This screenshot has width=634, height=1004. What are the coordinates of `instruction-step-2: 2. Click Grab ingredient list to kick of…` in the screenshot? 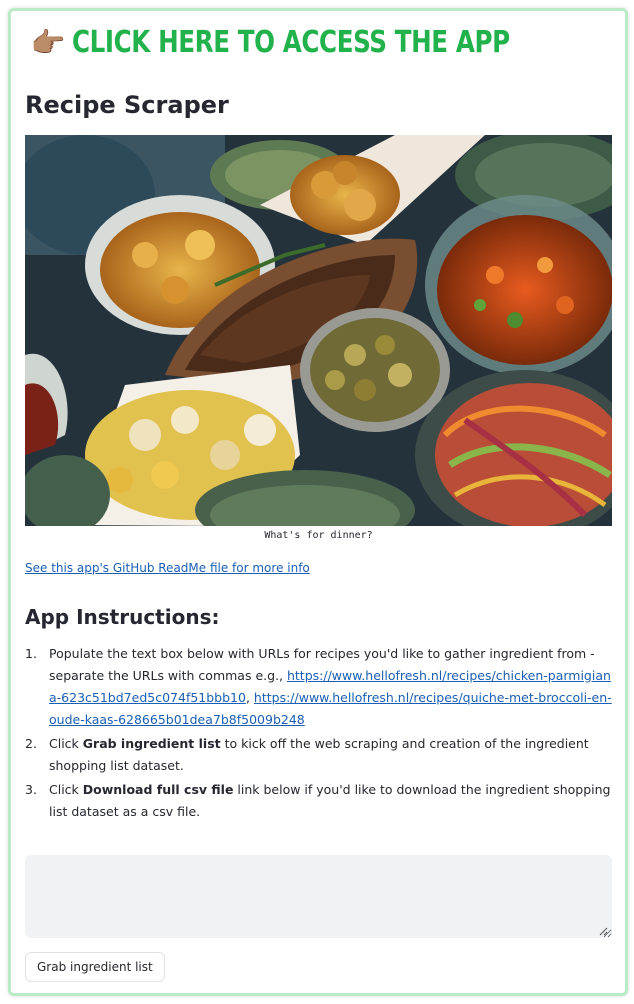 It's located at (320, 755).